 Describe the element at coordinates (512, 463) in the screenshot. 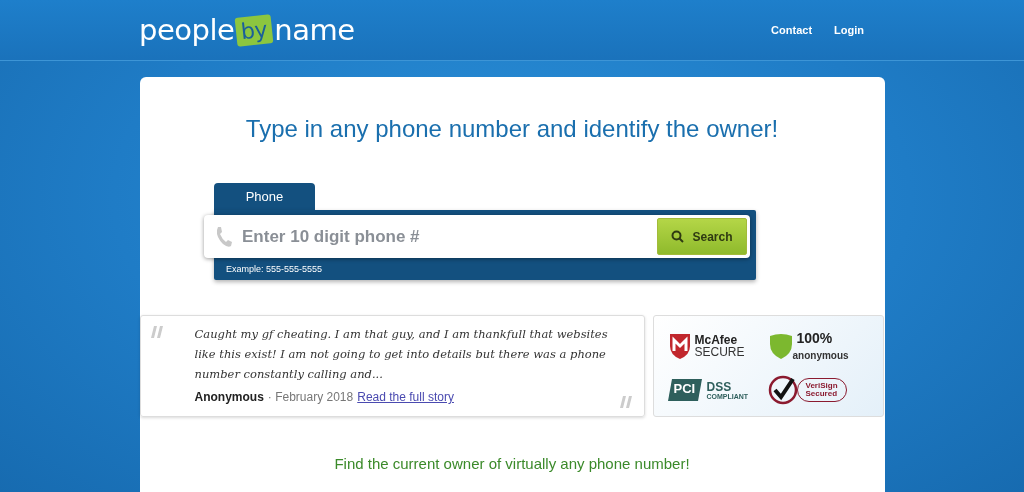

I see `tagline: Find the current owner of virtually any phone number!` at that location.